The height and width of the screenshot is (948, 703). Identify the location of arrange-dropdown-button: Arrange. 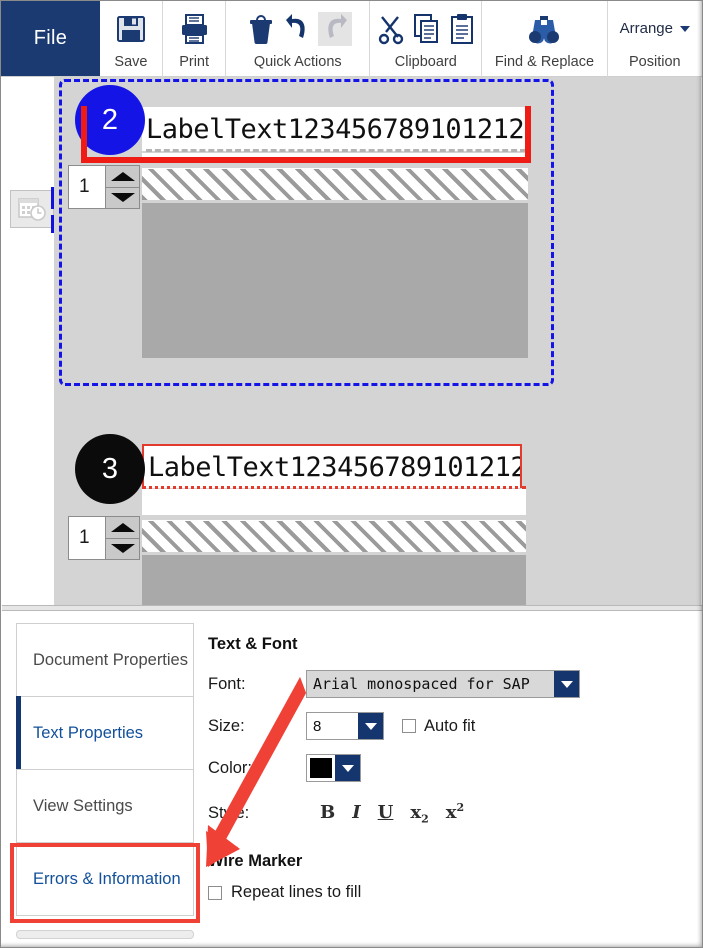
(655, 28).